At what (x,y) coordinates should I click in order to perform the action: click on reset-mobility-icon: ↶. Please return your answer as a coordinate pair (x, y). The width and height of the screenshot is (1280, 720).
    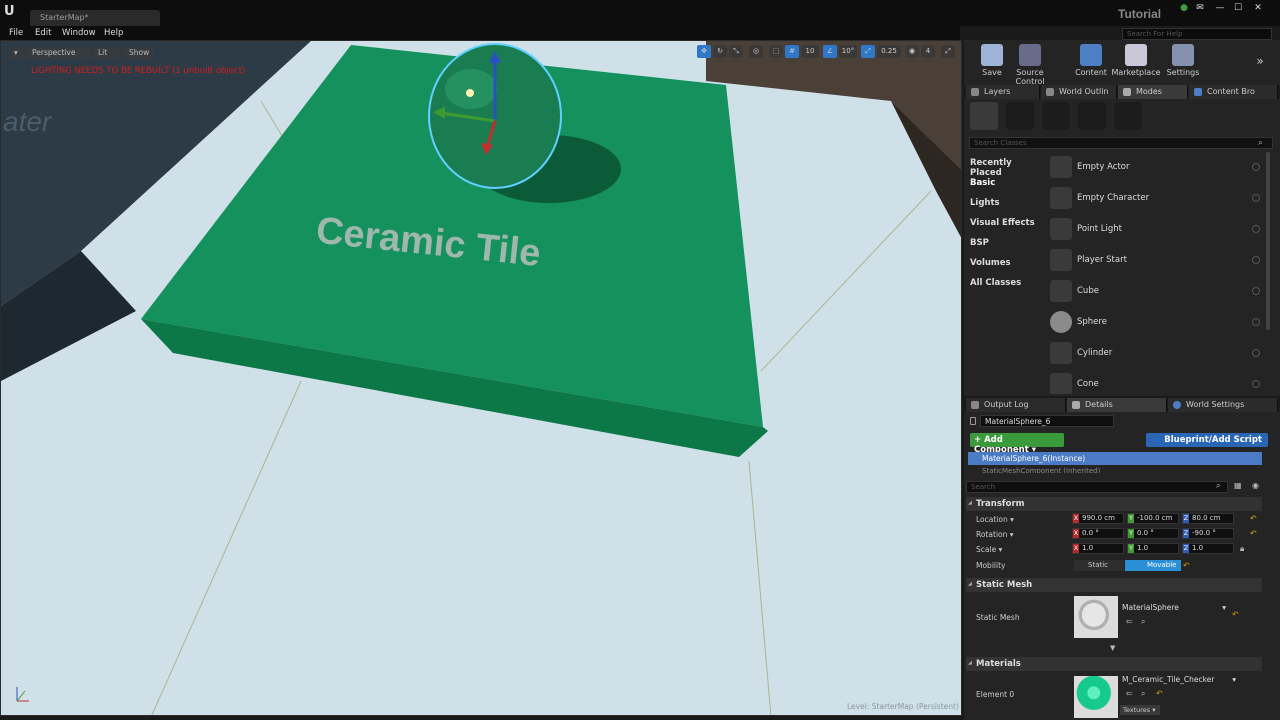
    Looking at the image, I should click on (1186, 565).